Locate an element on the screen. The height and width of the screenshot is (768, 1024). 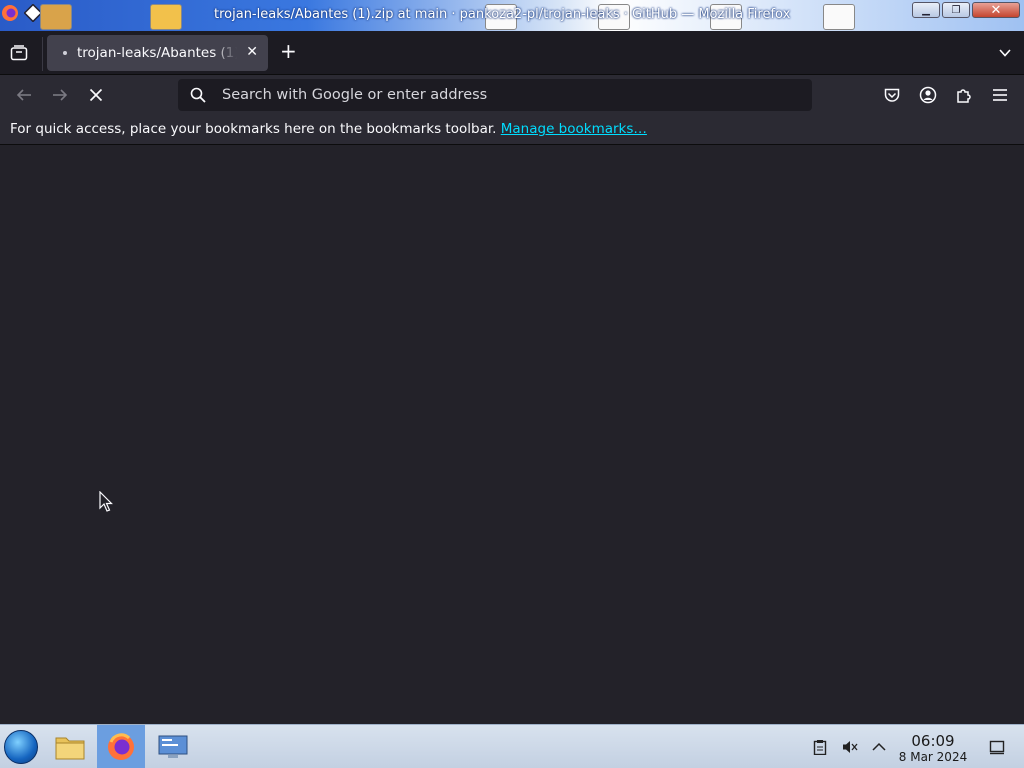
volume-muted-icon is located at coordinates (850, 747).